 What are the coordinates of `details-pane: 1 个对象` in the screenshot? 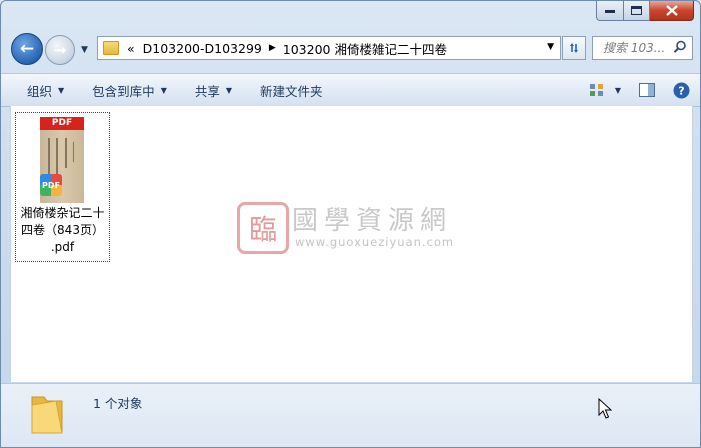 It's located at (350, 415).